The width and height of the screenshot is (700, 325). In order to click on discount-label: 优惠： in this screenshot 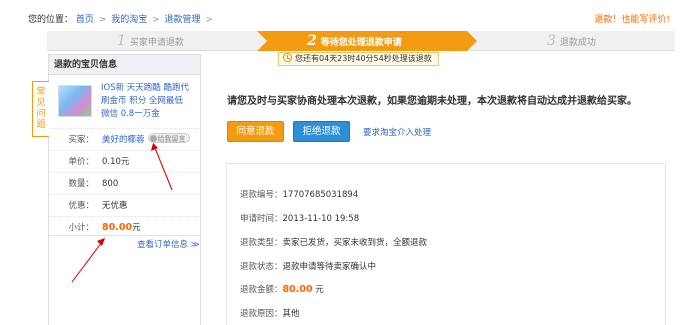, I will do `click(81, 206)`.